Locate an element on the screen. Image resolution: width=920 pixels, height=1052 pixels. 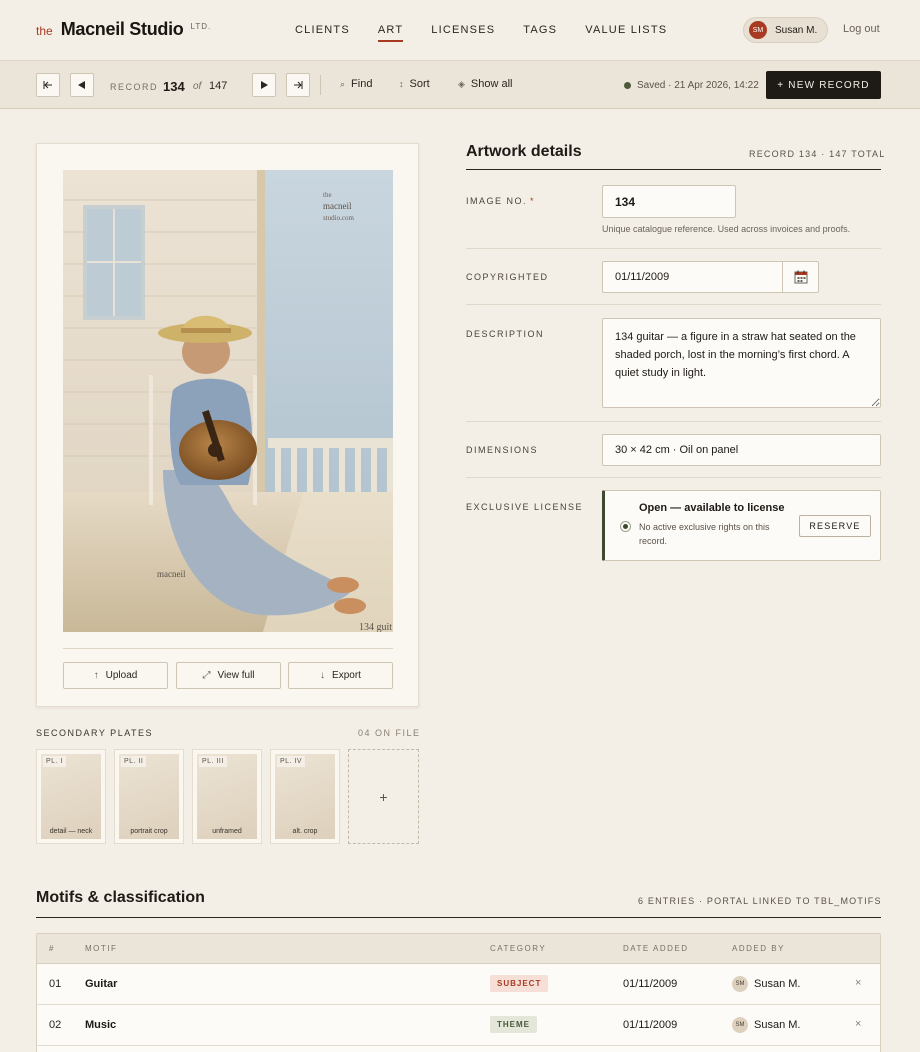
license-radio is located at coordinates (625, 526).